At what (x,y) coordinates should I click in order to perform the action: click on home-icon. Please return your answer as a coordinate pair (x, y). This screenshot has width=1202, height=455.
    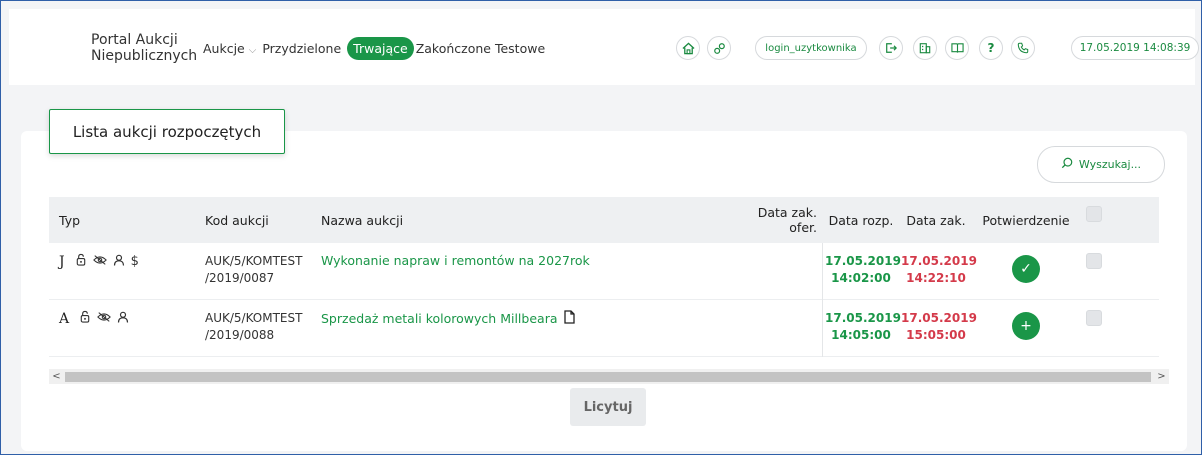
    Looking at the image, I should click on (688, 48).